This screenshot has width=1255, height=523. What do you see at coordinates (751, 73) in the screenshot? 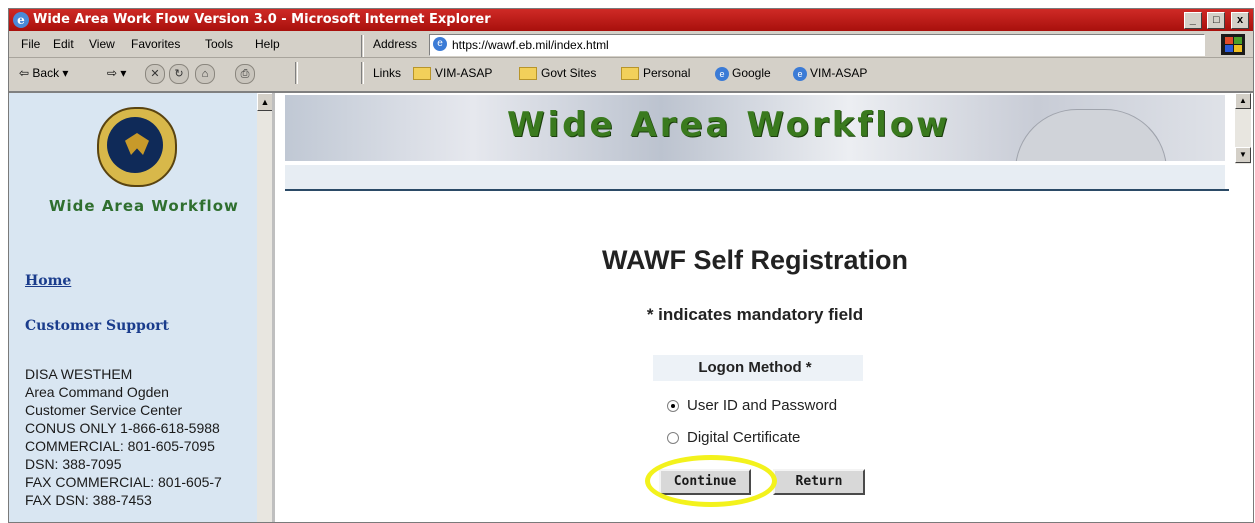
I see `link-label: Google` at bounding box center [751, 73].